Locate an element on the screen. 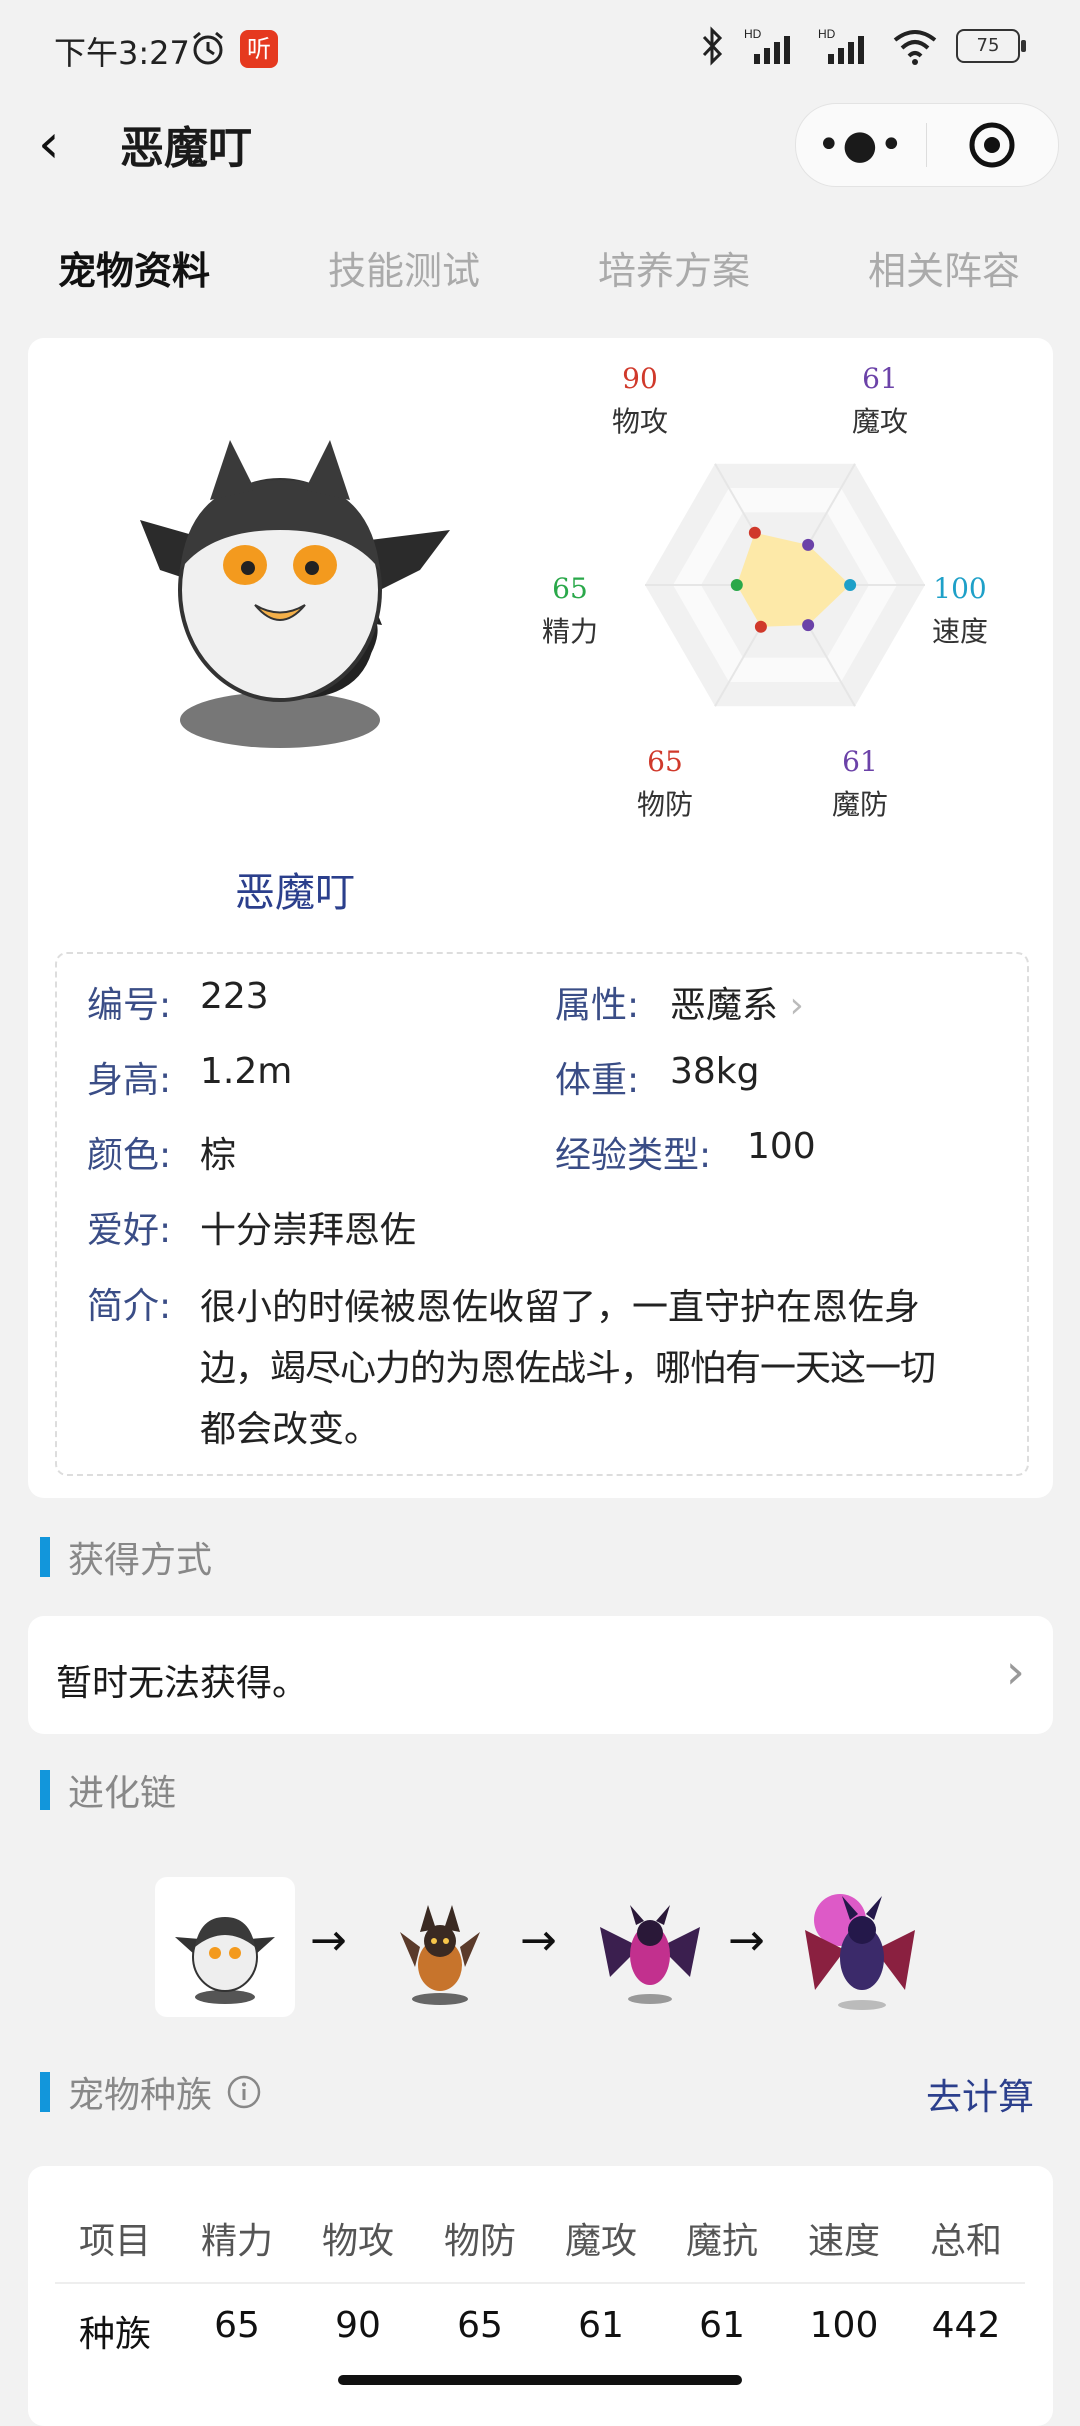  radar-axis-label: 速度 is located at coordinates (959, 631).